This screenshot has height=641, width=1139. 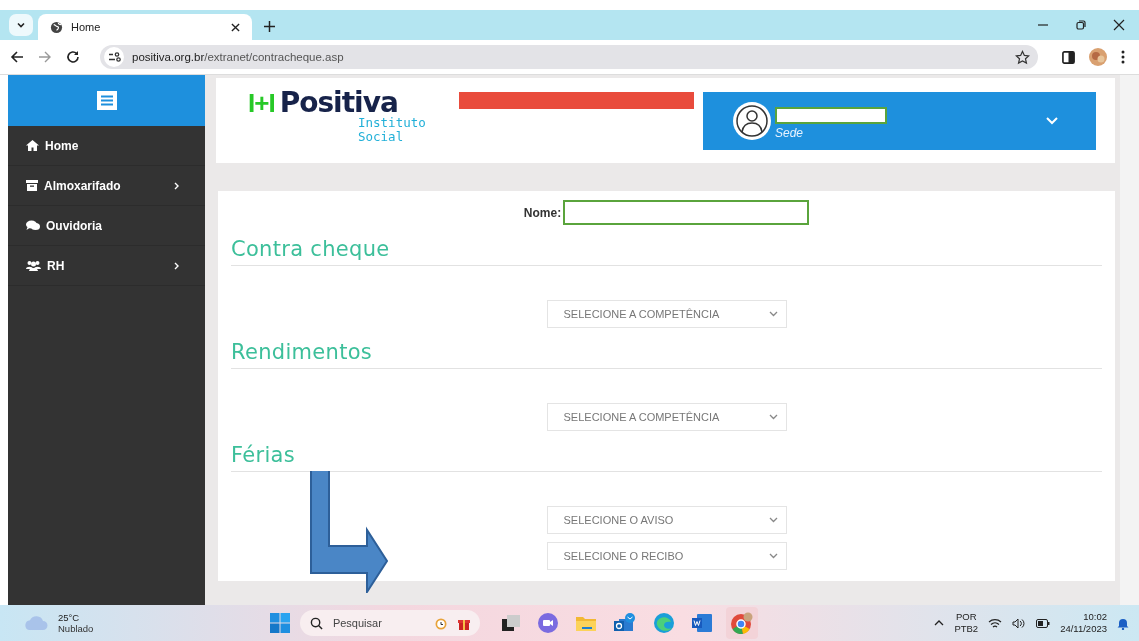 What do you see at coordinates (33, 225) in the screenshot?
I see `chat-bubbles-icon` at bounding box center [33, 225].